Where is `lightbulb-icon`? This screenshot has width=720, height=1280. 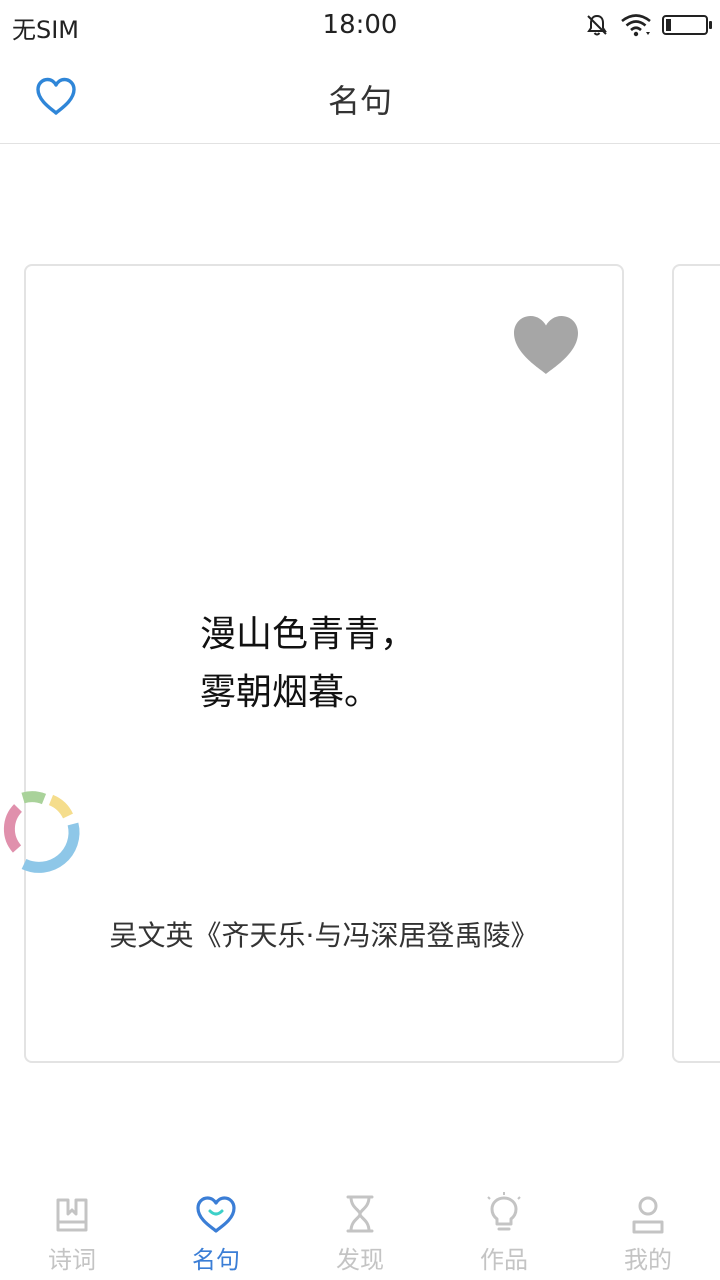
lightbulb-icon is located at coordinates (504, 1211).